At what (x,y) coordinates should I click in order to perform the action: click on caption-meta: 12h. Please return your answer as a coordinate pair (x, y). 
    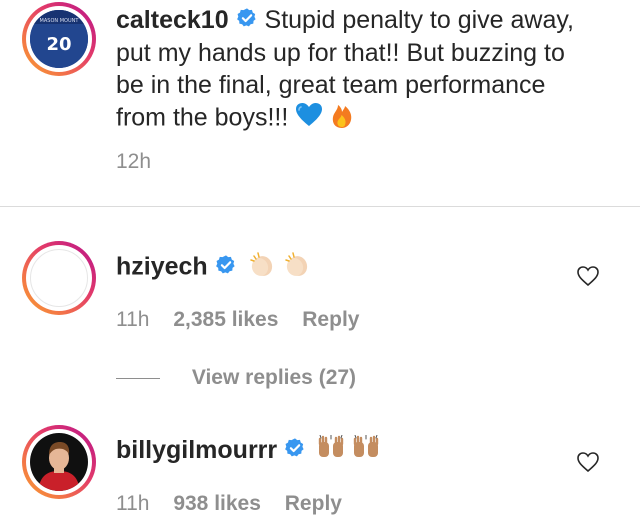
    Looking at the image, I should click on (142, 162).